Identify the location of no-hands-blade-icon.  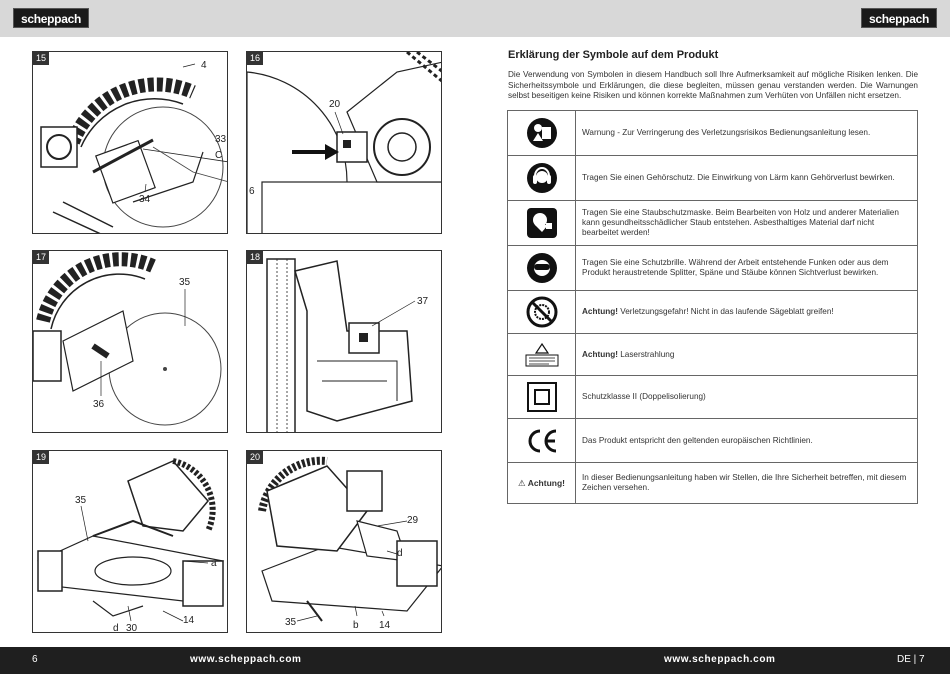
(541, 312).